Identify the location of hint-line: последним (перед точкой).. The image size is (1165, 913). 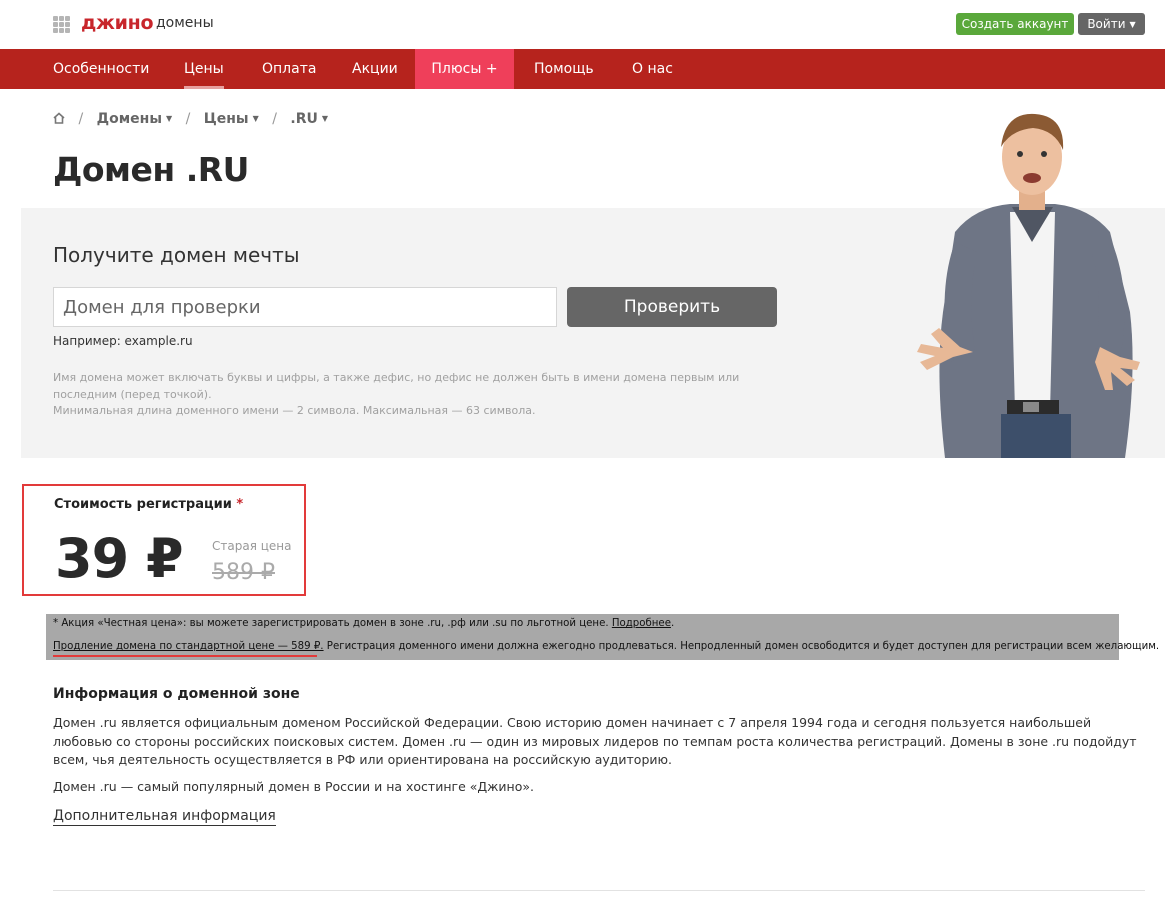
(132, 394).